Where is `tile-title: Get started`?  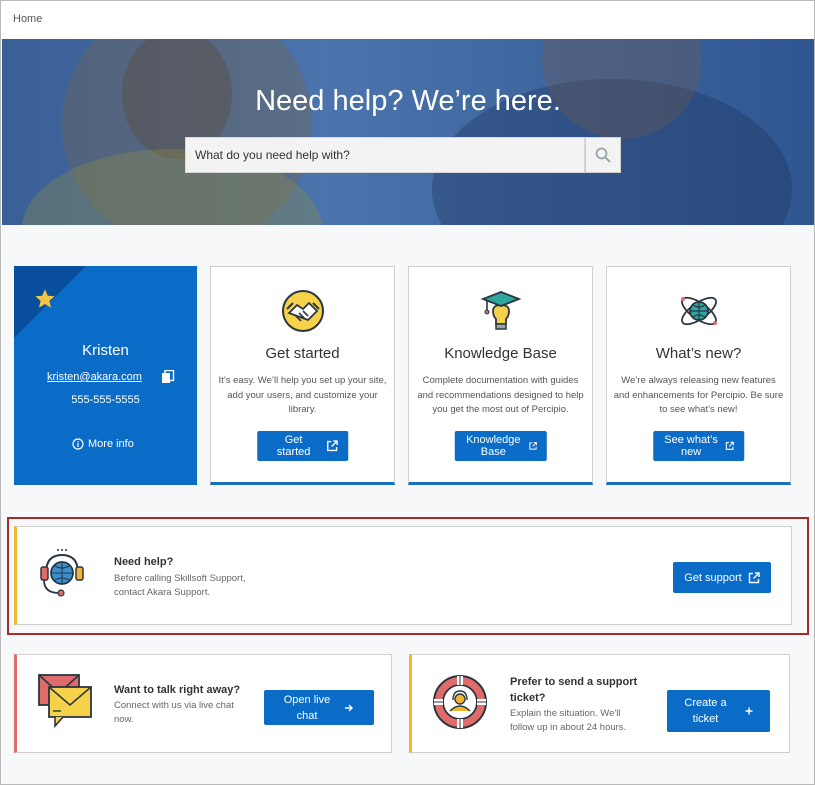
tile-title: Get started is located at coordinates (302, 353).